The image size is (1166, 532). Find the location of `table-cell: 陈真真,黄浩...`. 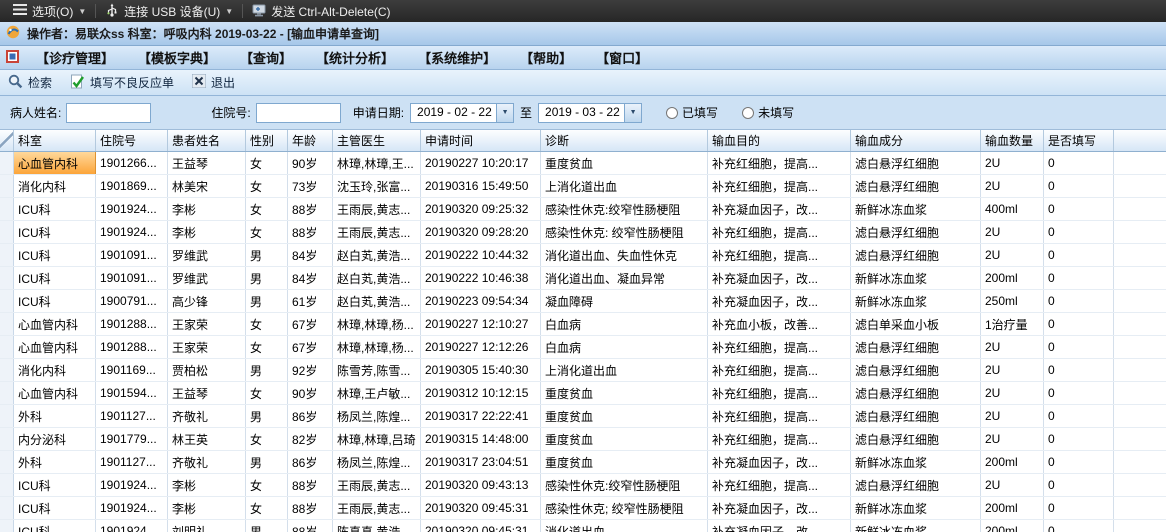

table-cell: 陈真真,黄浩... is located at coordinates (377, 526).